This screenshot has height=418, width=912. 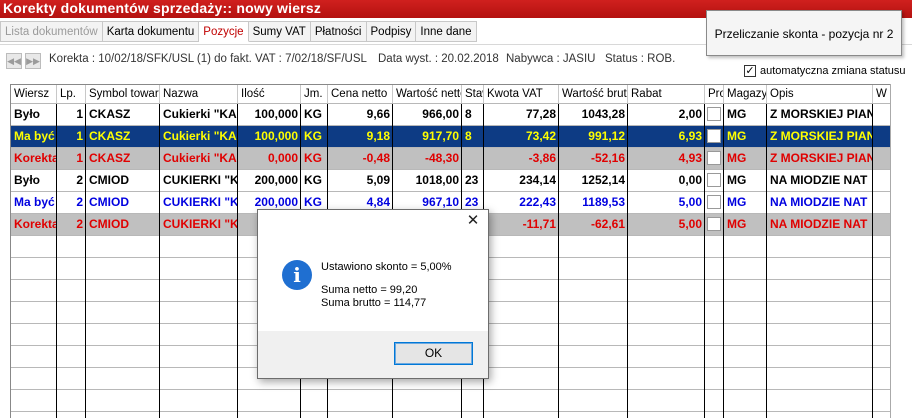 What do you see at coordinates (51, 31) in the screenshot?
I see `tab-lista-dokumentow: Lista dokumentów` at bounding box center [51, 31].